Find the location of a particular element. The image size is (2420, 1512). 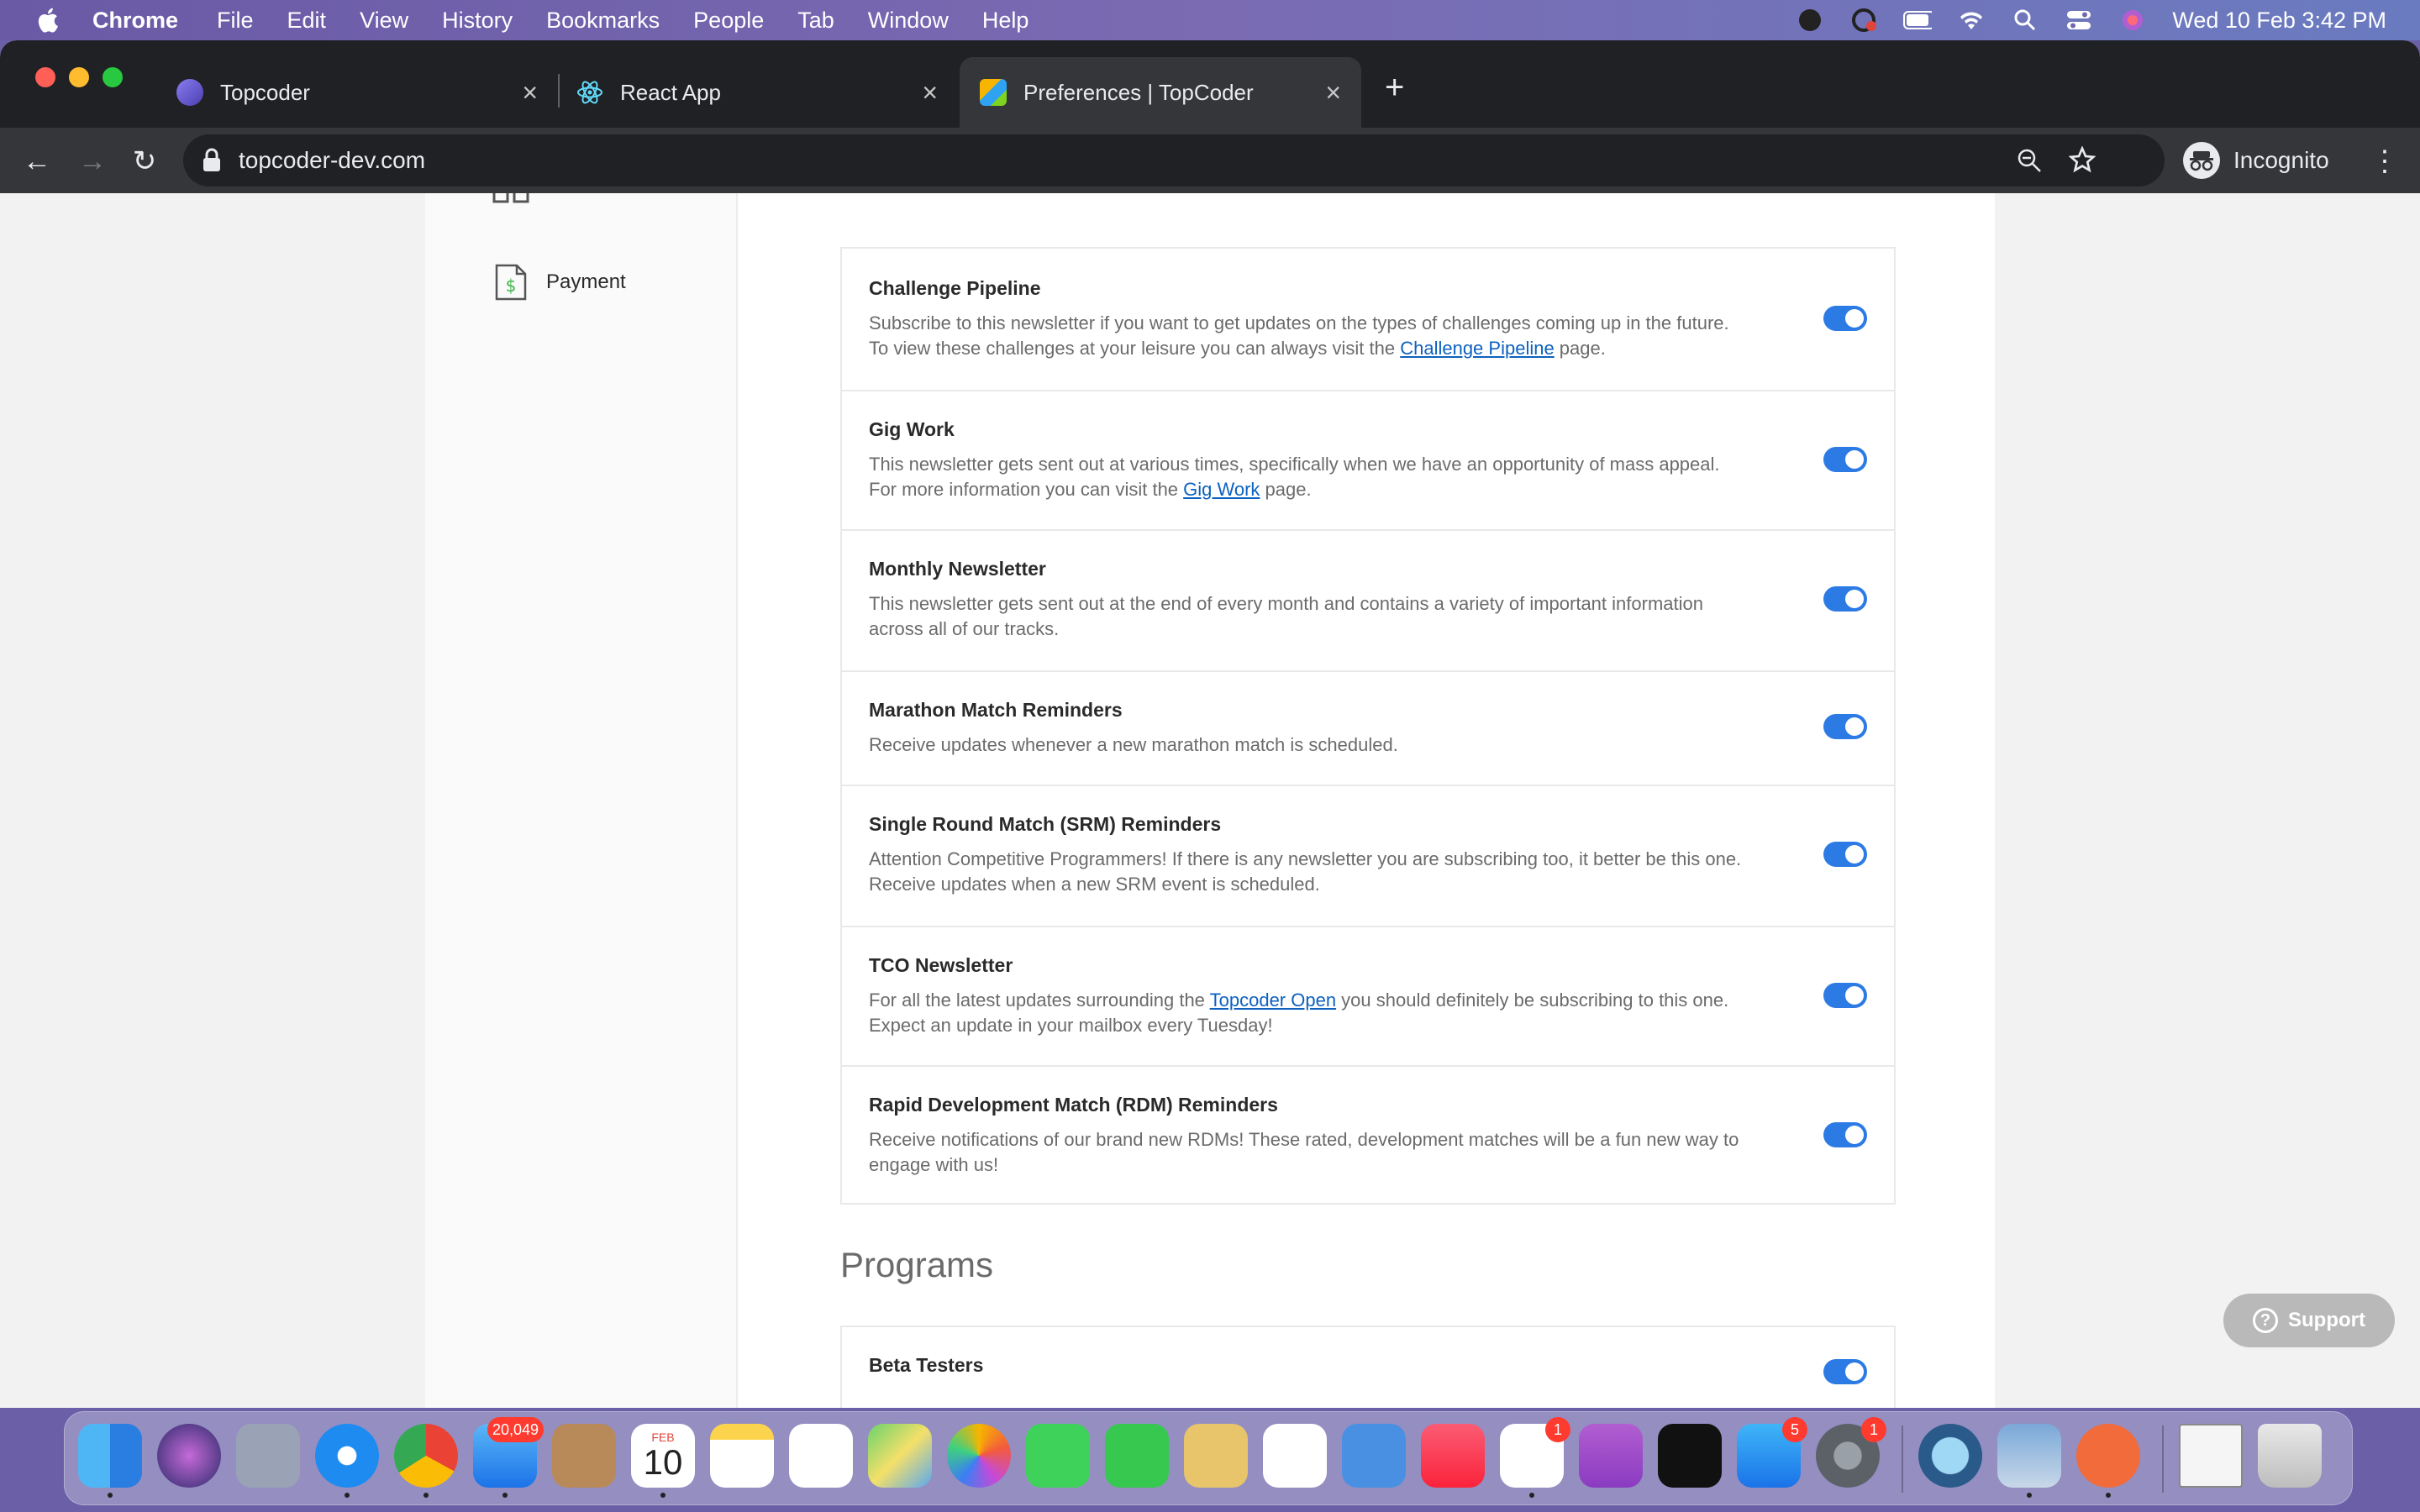

documents-stack-icon is located at coordinates (2211, 1456).